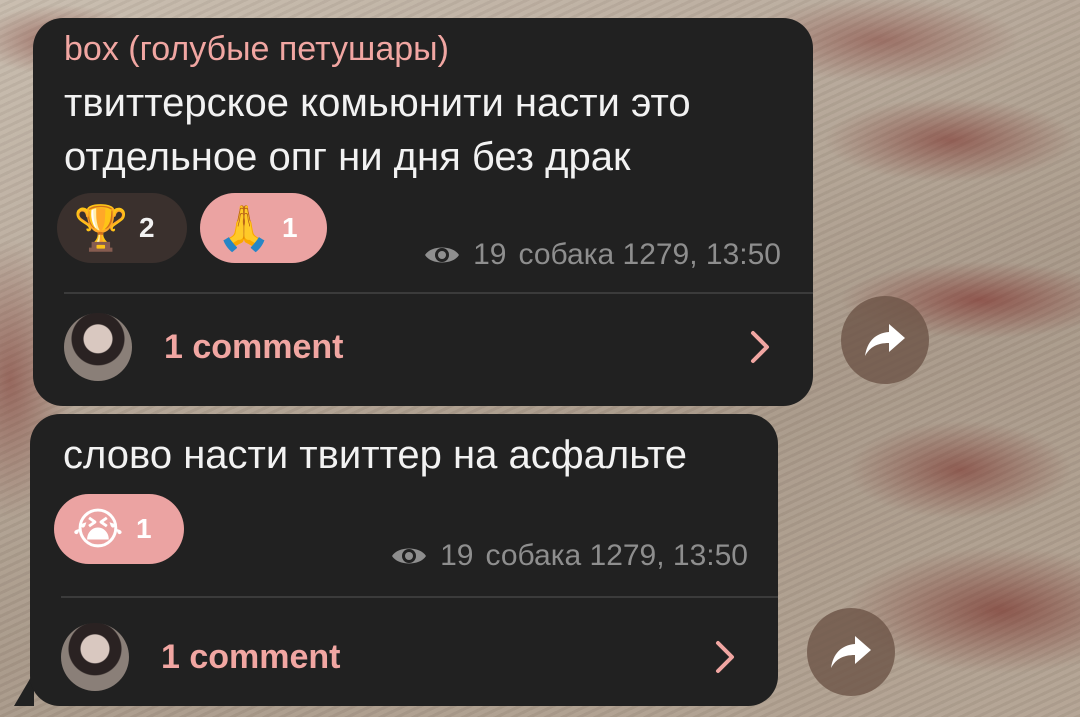 The width and height of the screenshot is (1080, 717). I want to click on reaction-trophy: 🏆 2, so click(122, 228).